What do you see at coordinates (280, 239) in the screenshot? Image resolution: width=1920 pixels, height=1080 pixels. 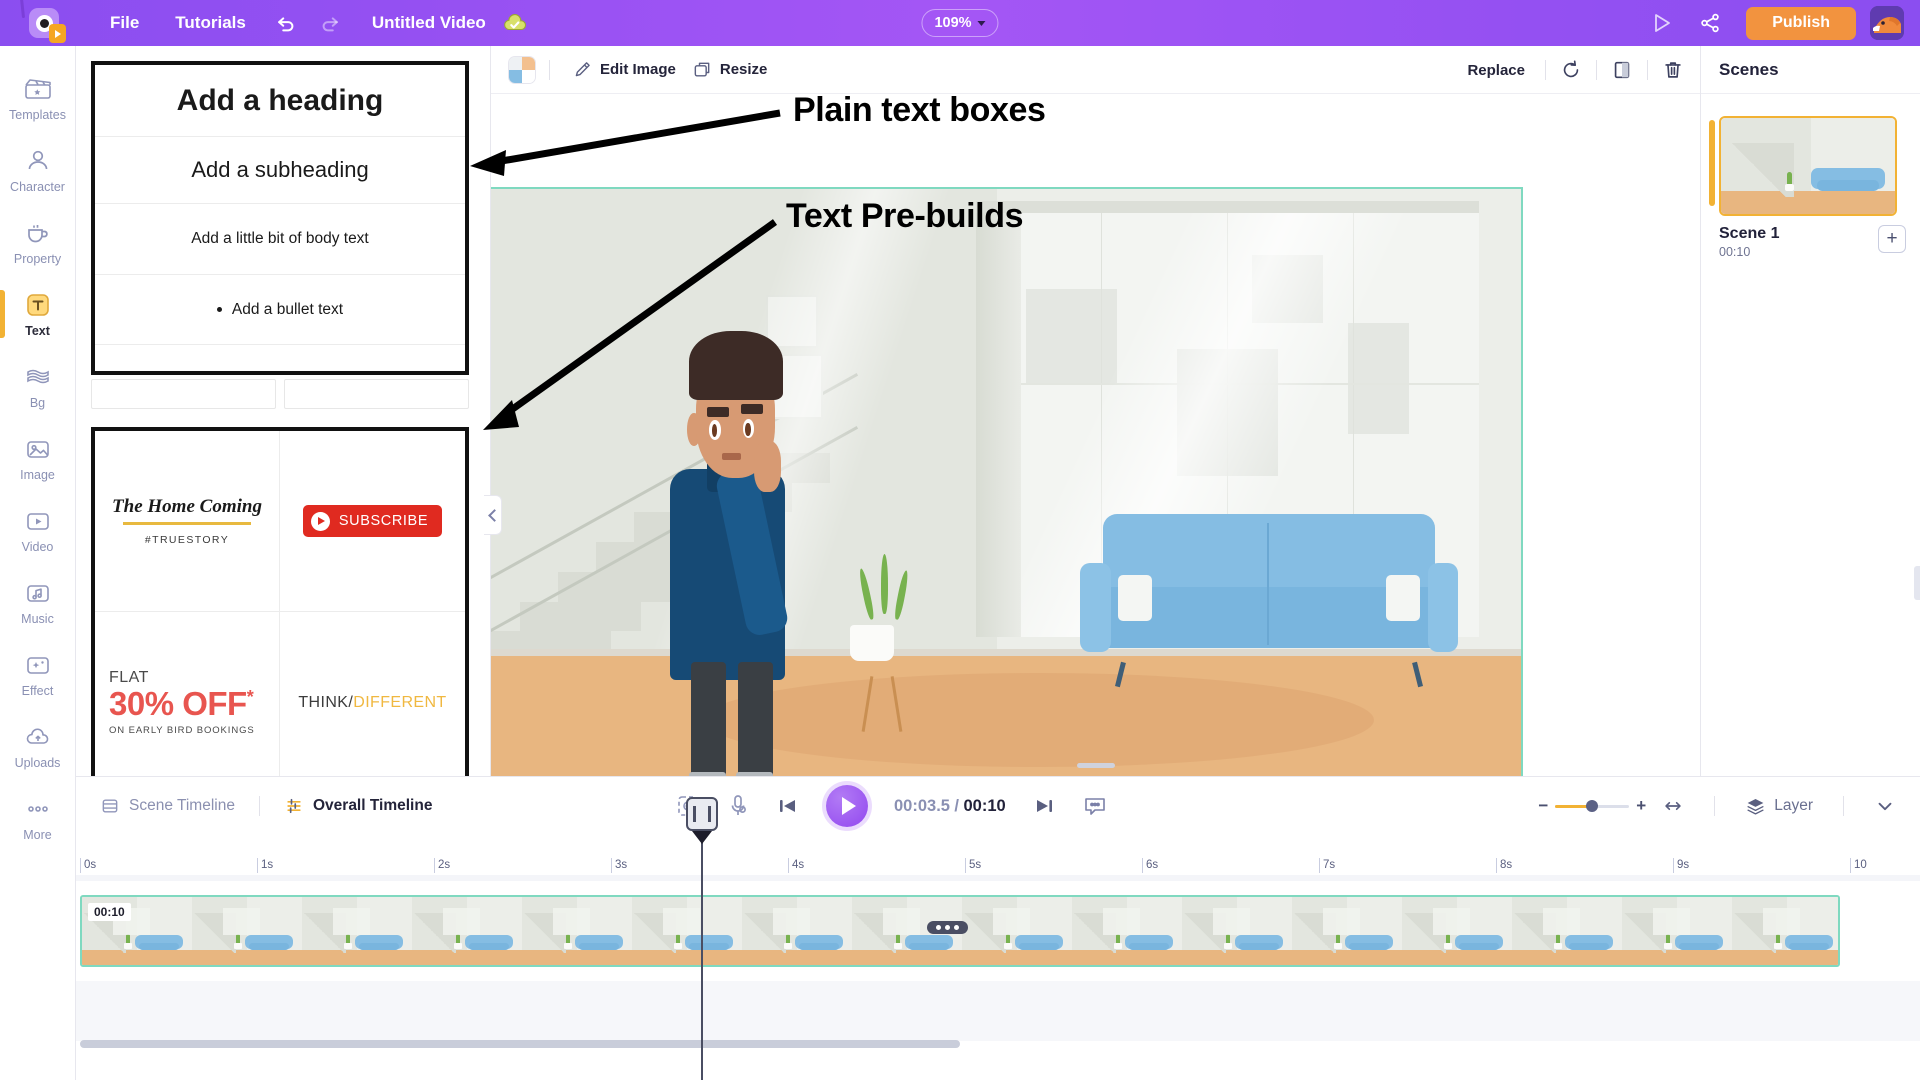 I see `text-preset-body: Add a little bit of body text` at bounding box center [280, 239].